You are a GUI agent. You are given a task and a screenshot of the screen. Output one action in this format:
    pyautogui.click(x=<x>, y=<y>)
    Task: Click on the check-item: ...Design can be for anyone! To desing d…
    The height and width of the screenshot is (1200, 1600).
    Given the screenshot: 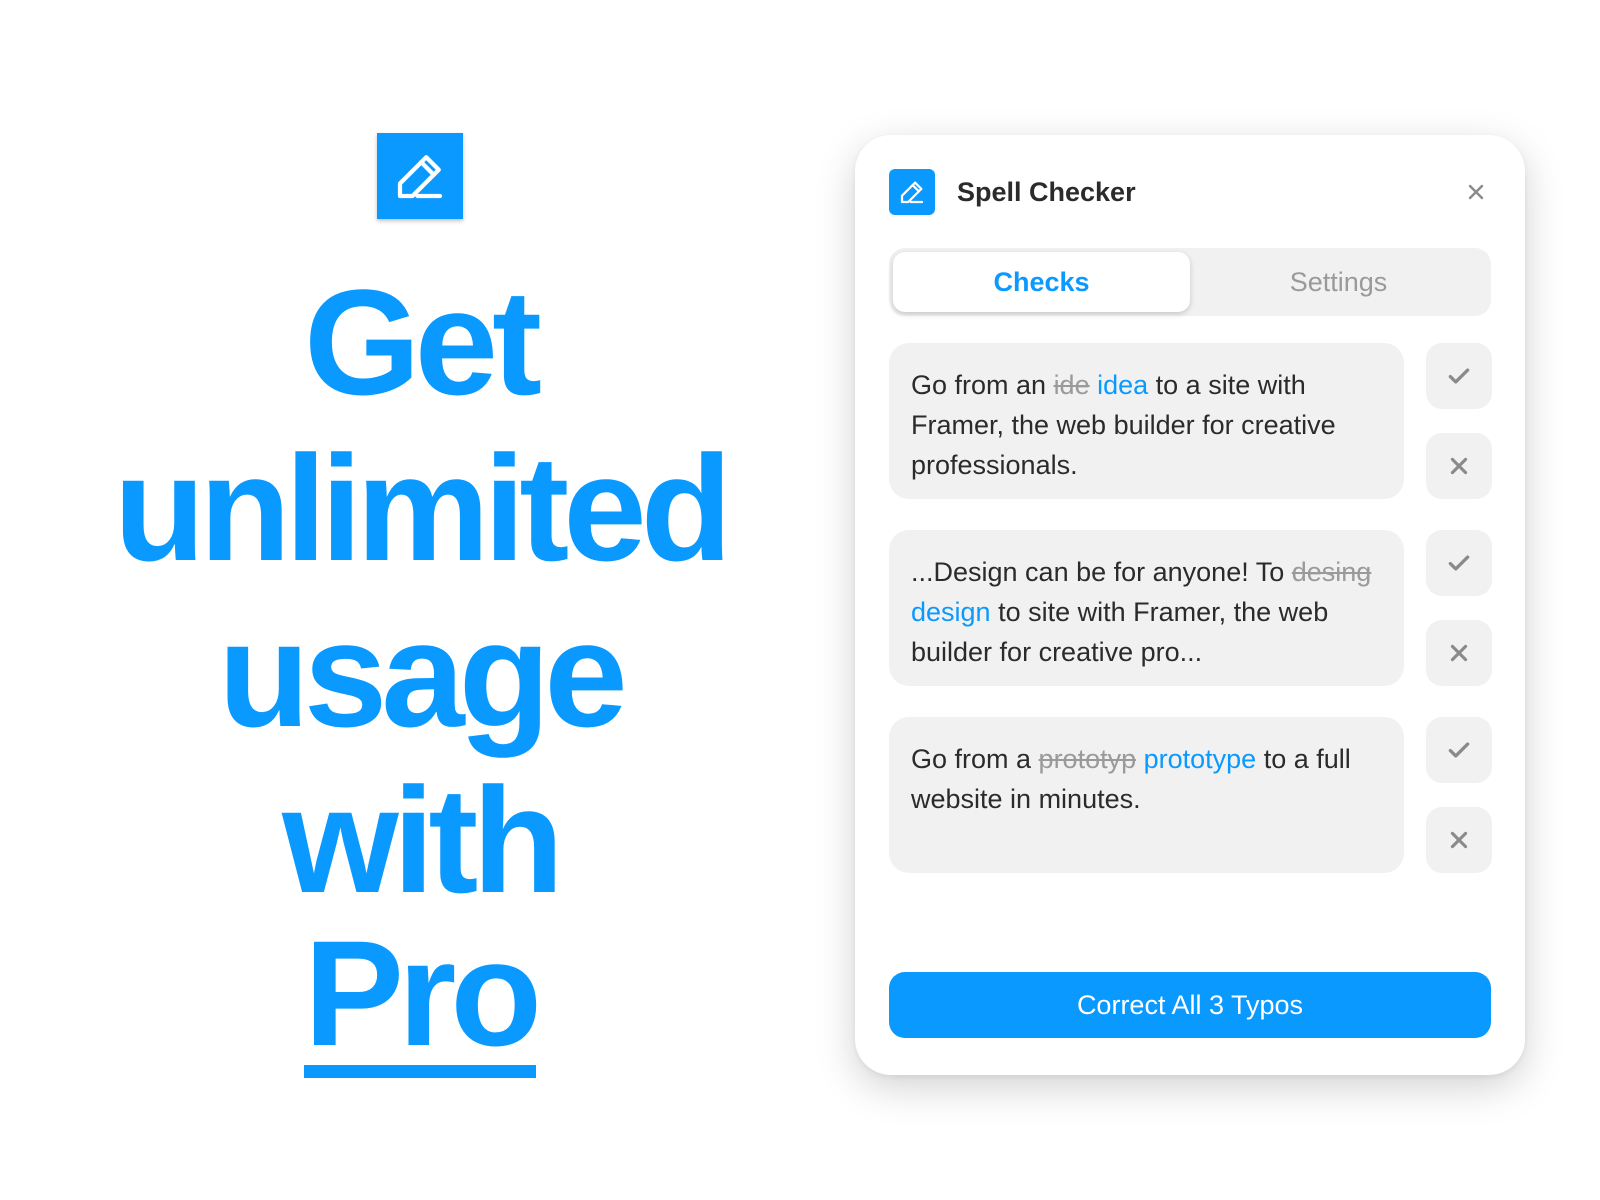 What is the action you would take?
    pyautogui.click(x=1190, y=608)
    